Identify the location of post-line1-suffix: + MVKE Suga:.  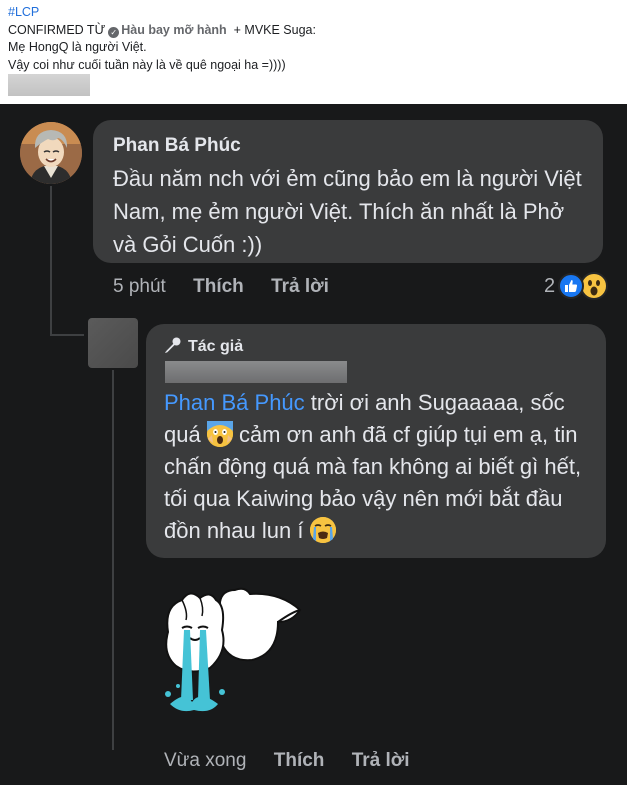
(274, 29).